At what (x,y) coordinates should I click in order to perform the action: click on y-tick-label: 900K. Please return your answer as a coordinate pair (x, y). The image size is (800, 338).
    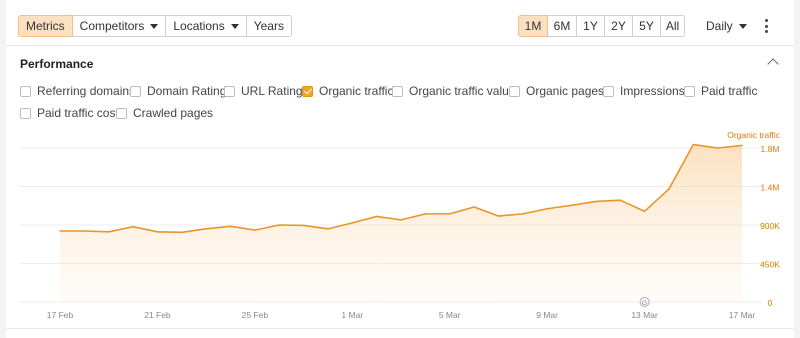
    Looking at the image, I should click on (770, 226).